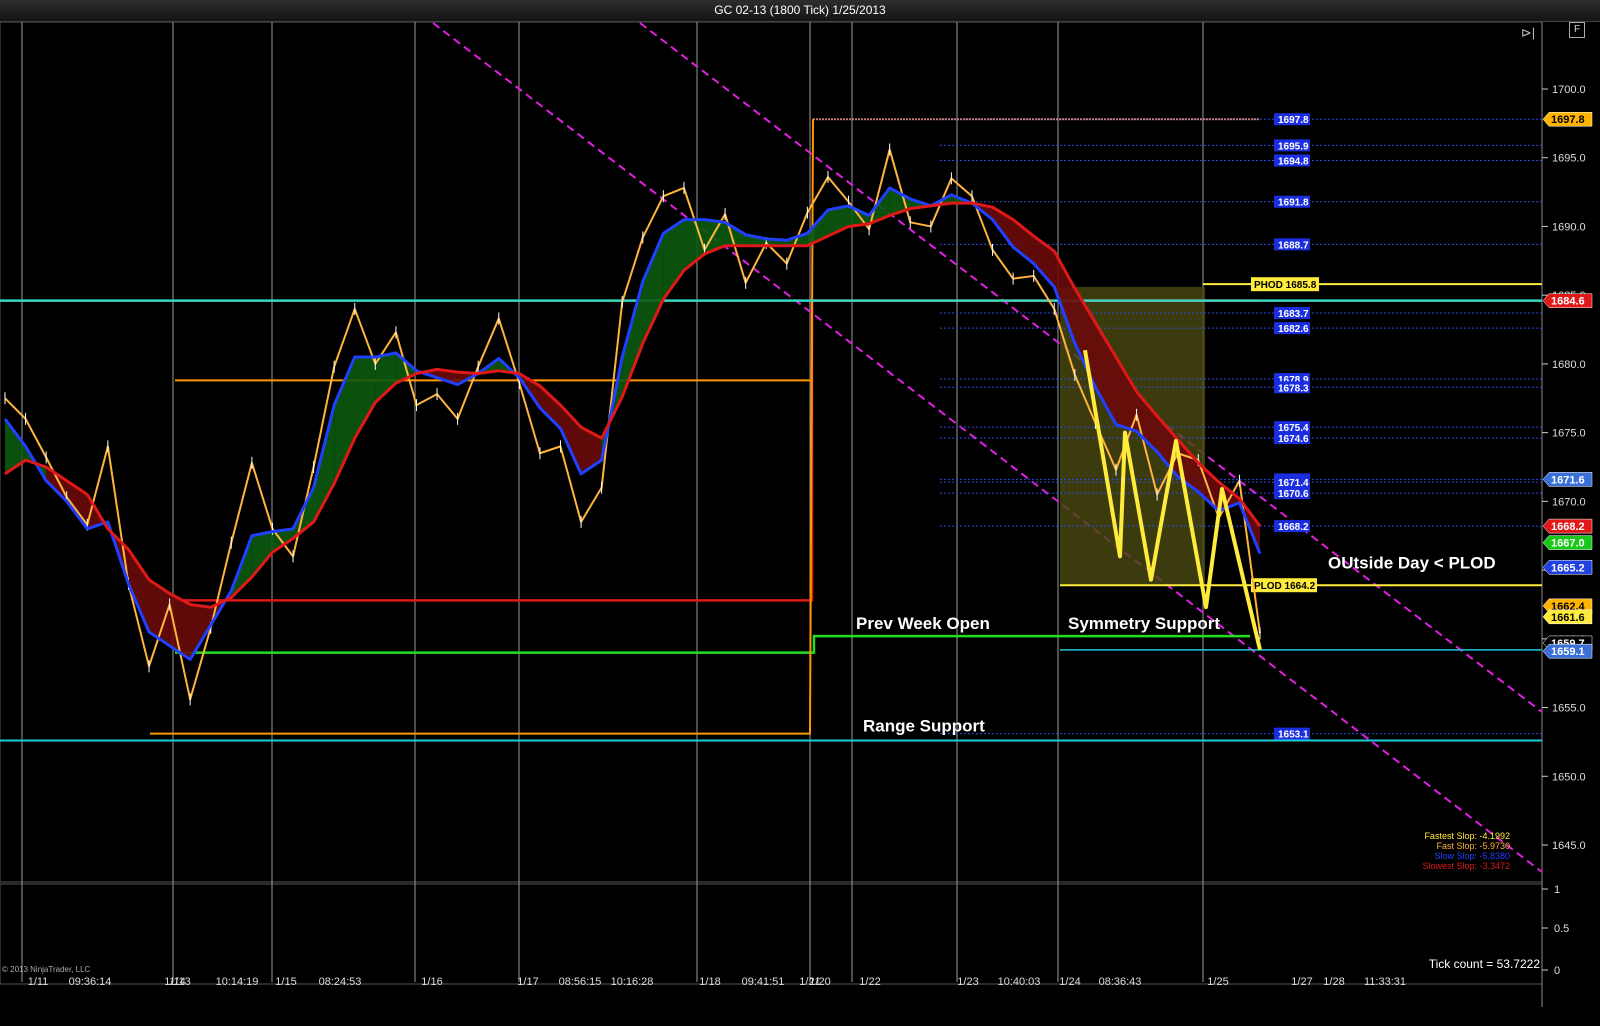  Describe the element at coordinates (1293, 329) in the screenshot. I see `level-label: 1682.6` at that location.